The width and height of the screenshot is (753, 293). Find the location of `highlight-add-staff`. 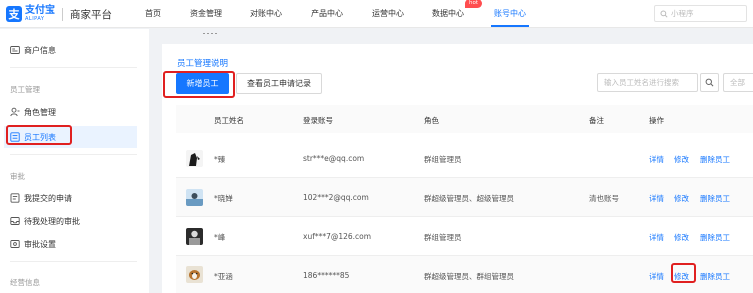

highlight-add-staff is located at coordinates (199, 84).